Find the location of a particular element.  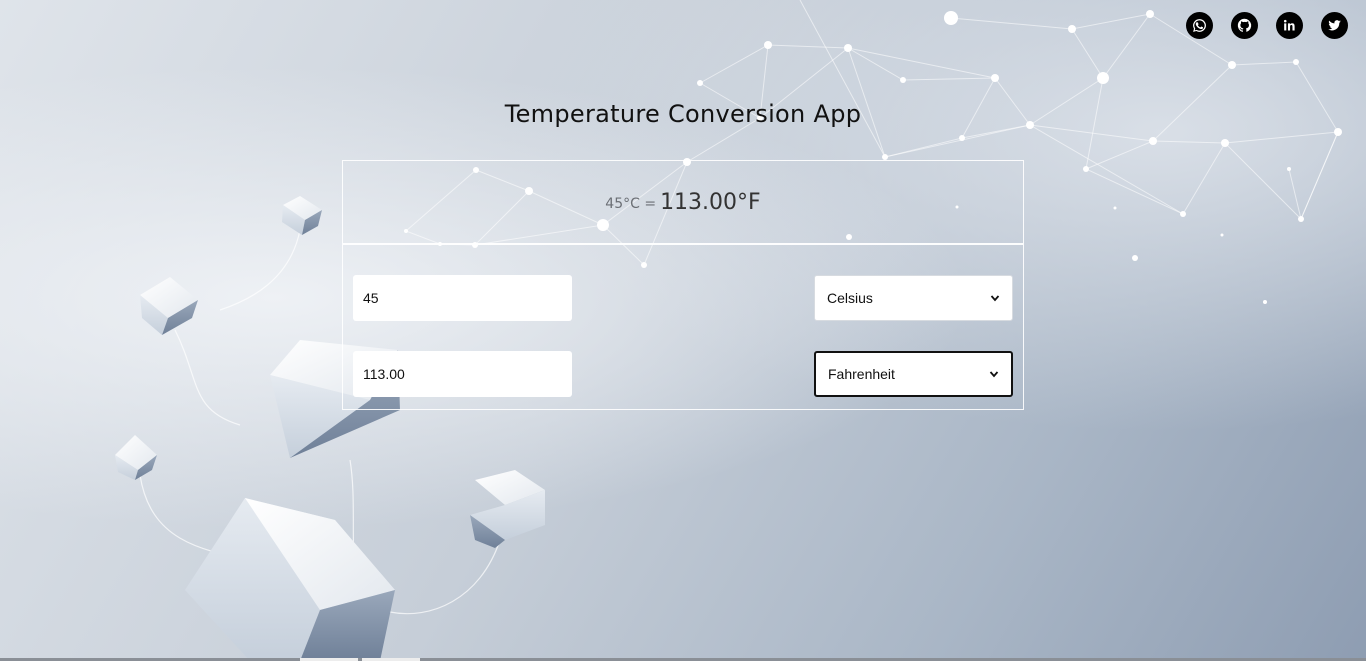

conversion-result: 45°C = 113.00°F is located at coordinates (683, 203).